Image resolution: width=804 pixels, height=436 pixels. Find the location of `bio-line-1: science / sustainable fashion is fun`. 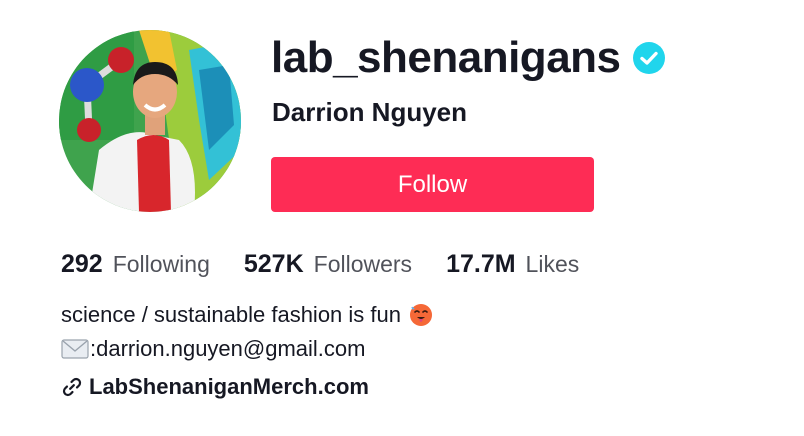

bio-line-1: science / sustainable fashion is fun is located at coordinates (247, 315).